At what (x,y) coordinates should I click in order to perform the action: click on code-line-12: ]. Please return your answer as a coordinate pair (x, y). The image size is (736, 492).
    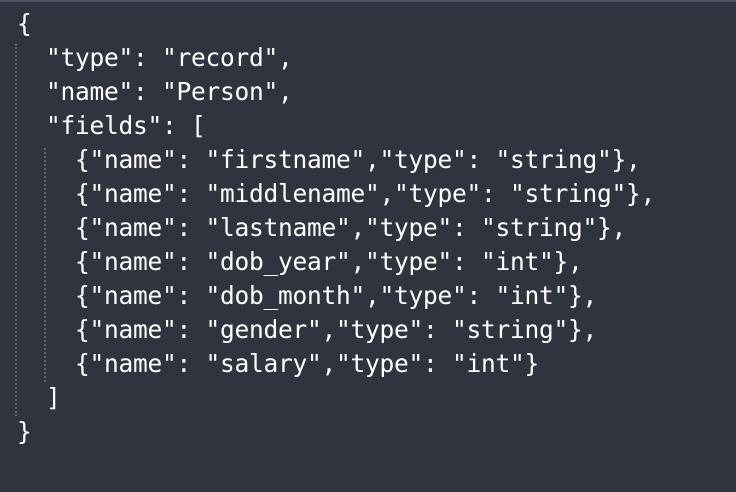
    Looking at the image, I should click on (39, 397).